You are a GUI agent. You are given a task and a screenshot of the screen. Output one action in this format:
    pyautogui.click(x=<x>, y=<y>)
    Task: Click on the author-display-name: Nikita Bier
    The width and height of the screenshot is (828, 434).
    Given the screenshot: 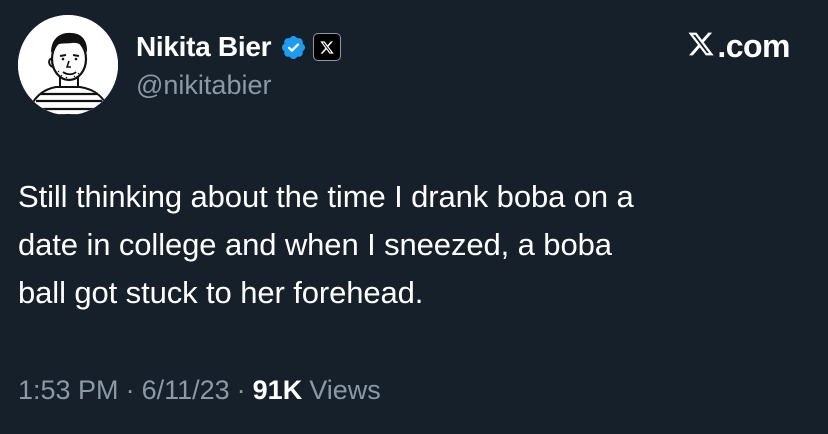 What is the action you would take?
    pyautogui.click(x=204, y=47)
    